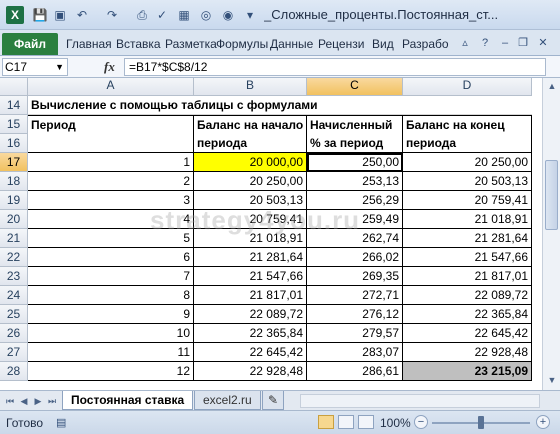 The height and width of the screenshot is (434, 560). Describe the element at coordinates (467, 238) in the screenshot. I see `end-balance-cell: 21 281,64` at that location.